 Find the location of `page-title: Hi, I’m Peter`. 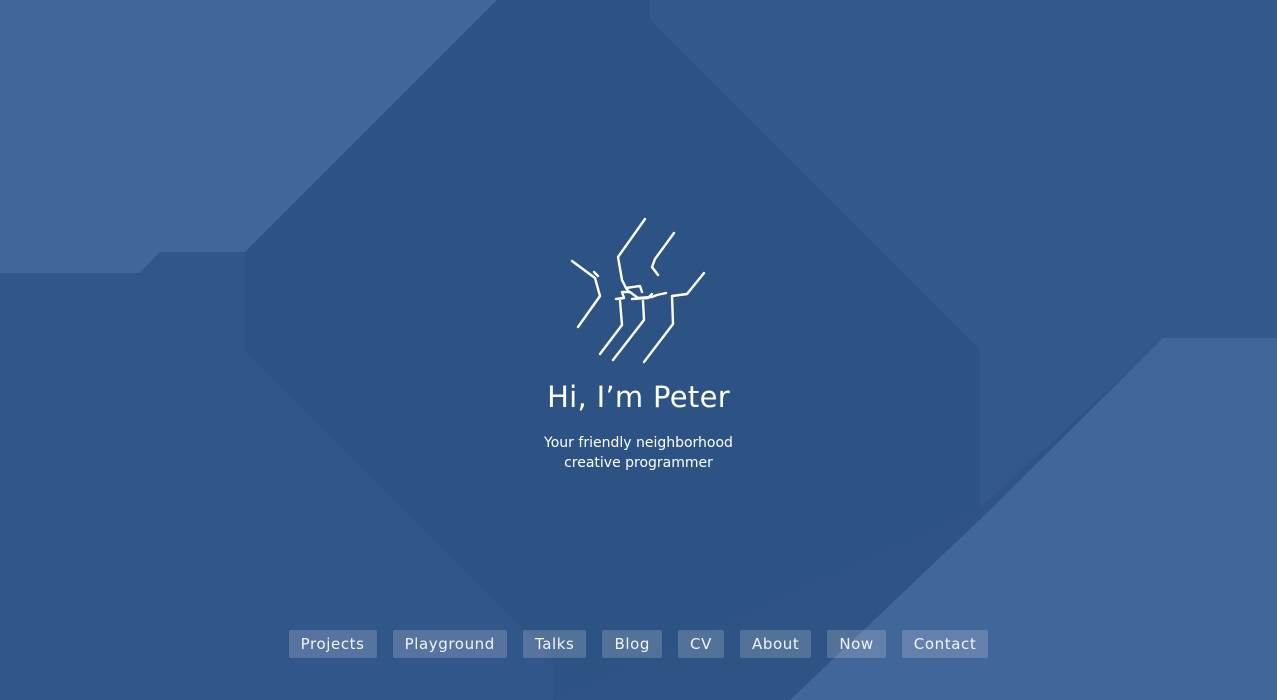

page-title: Hi, I’m Peter is located at coordinates (638, 397).